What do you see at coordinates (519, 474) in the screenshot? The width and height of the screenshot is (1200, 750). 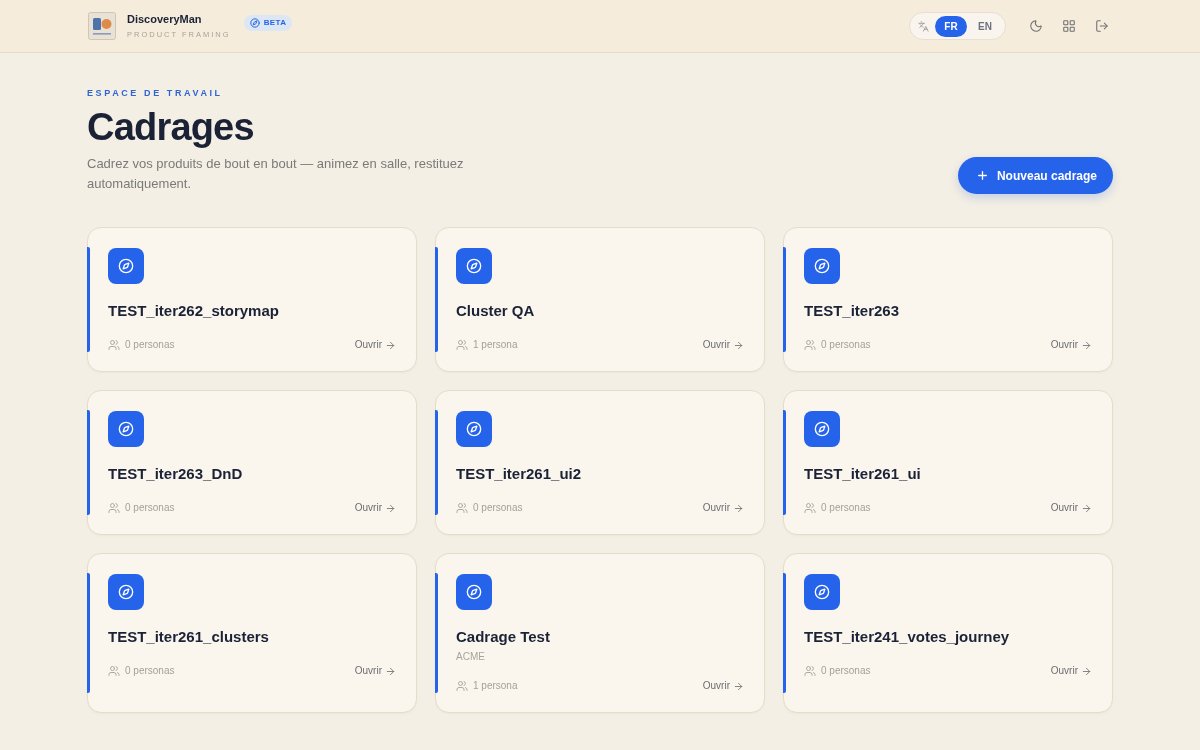 I see `card-title: TEST_iter261_ui2` at bounding box center [519, 474].